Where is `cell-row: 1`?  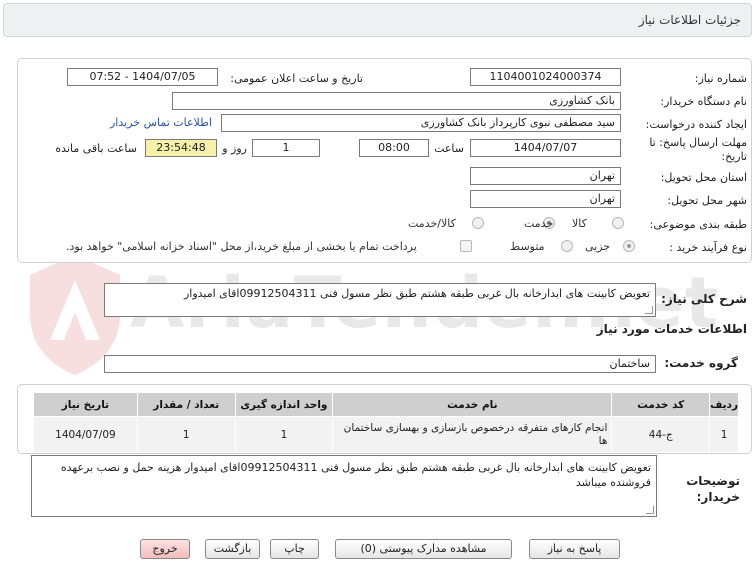 cell-row: 1 is located at coordinates (724, 434).